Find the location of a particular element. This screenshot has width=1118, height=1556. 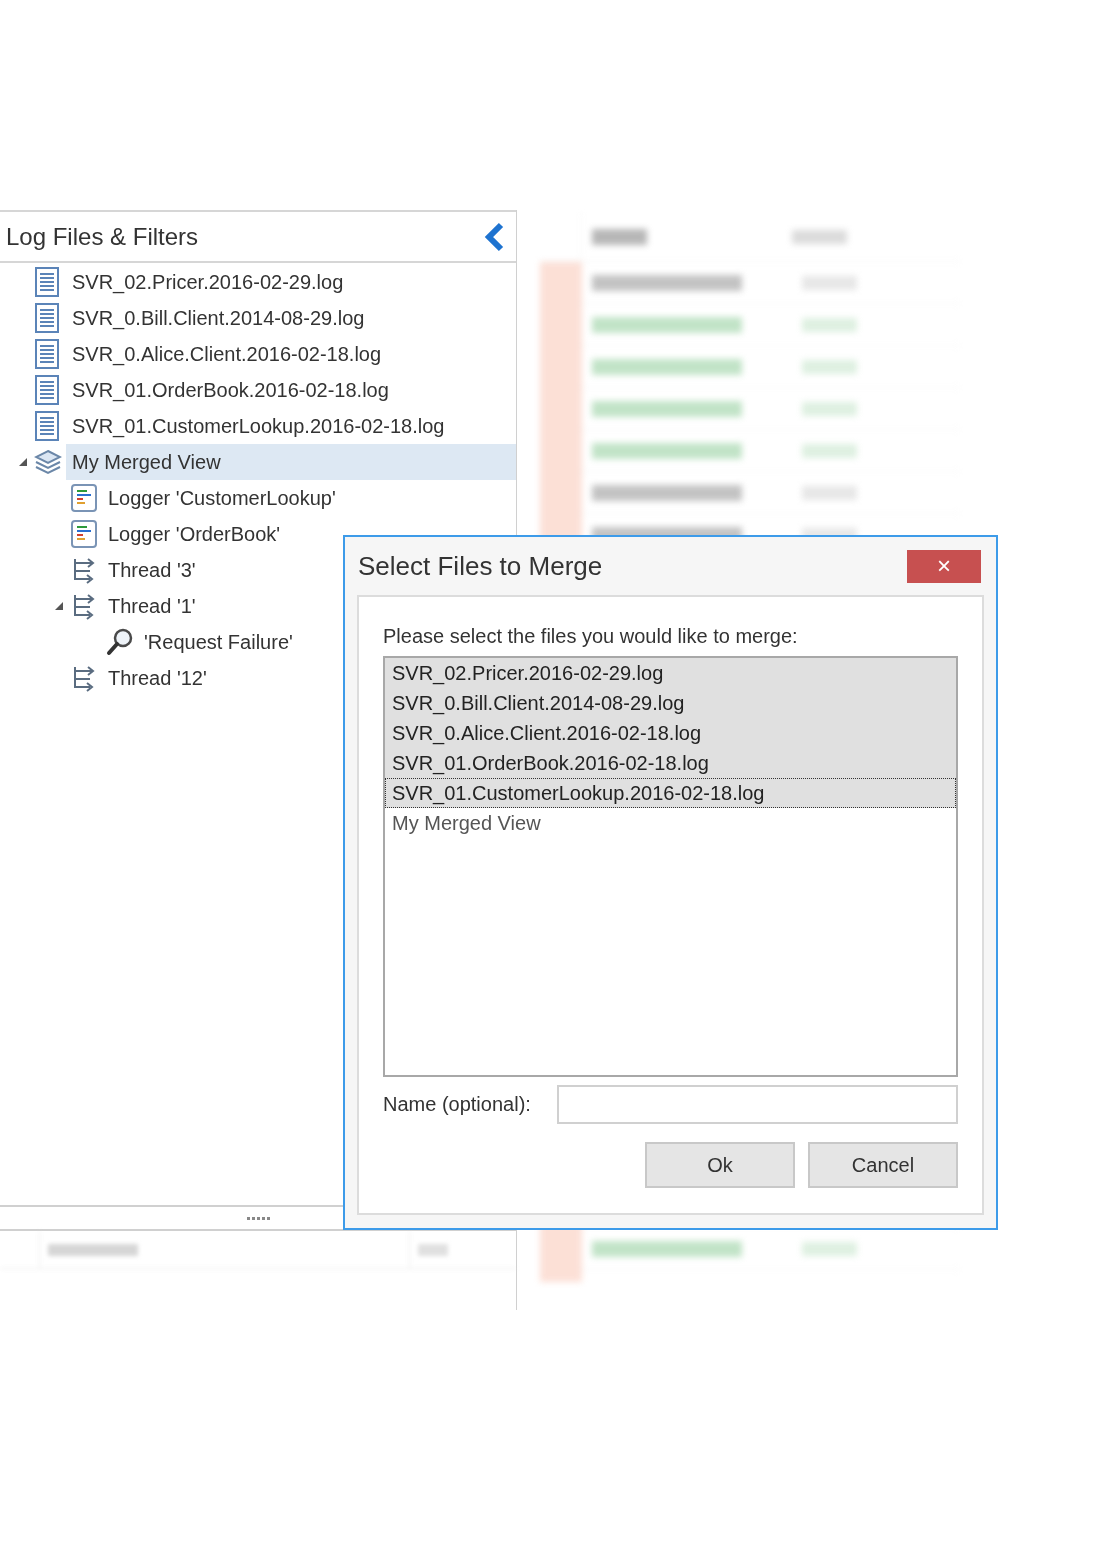

tree-item: Logger 'OrderBook' is located at coordinates (191, 534).